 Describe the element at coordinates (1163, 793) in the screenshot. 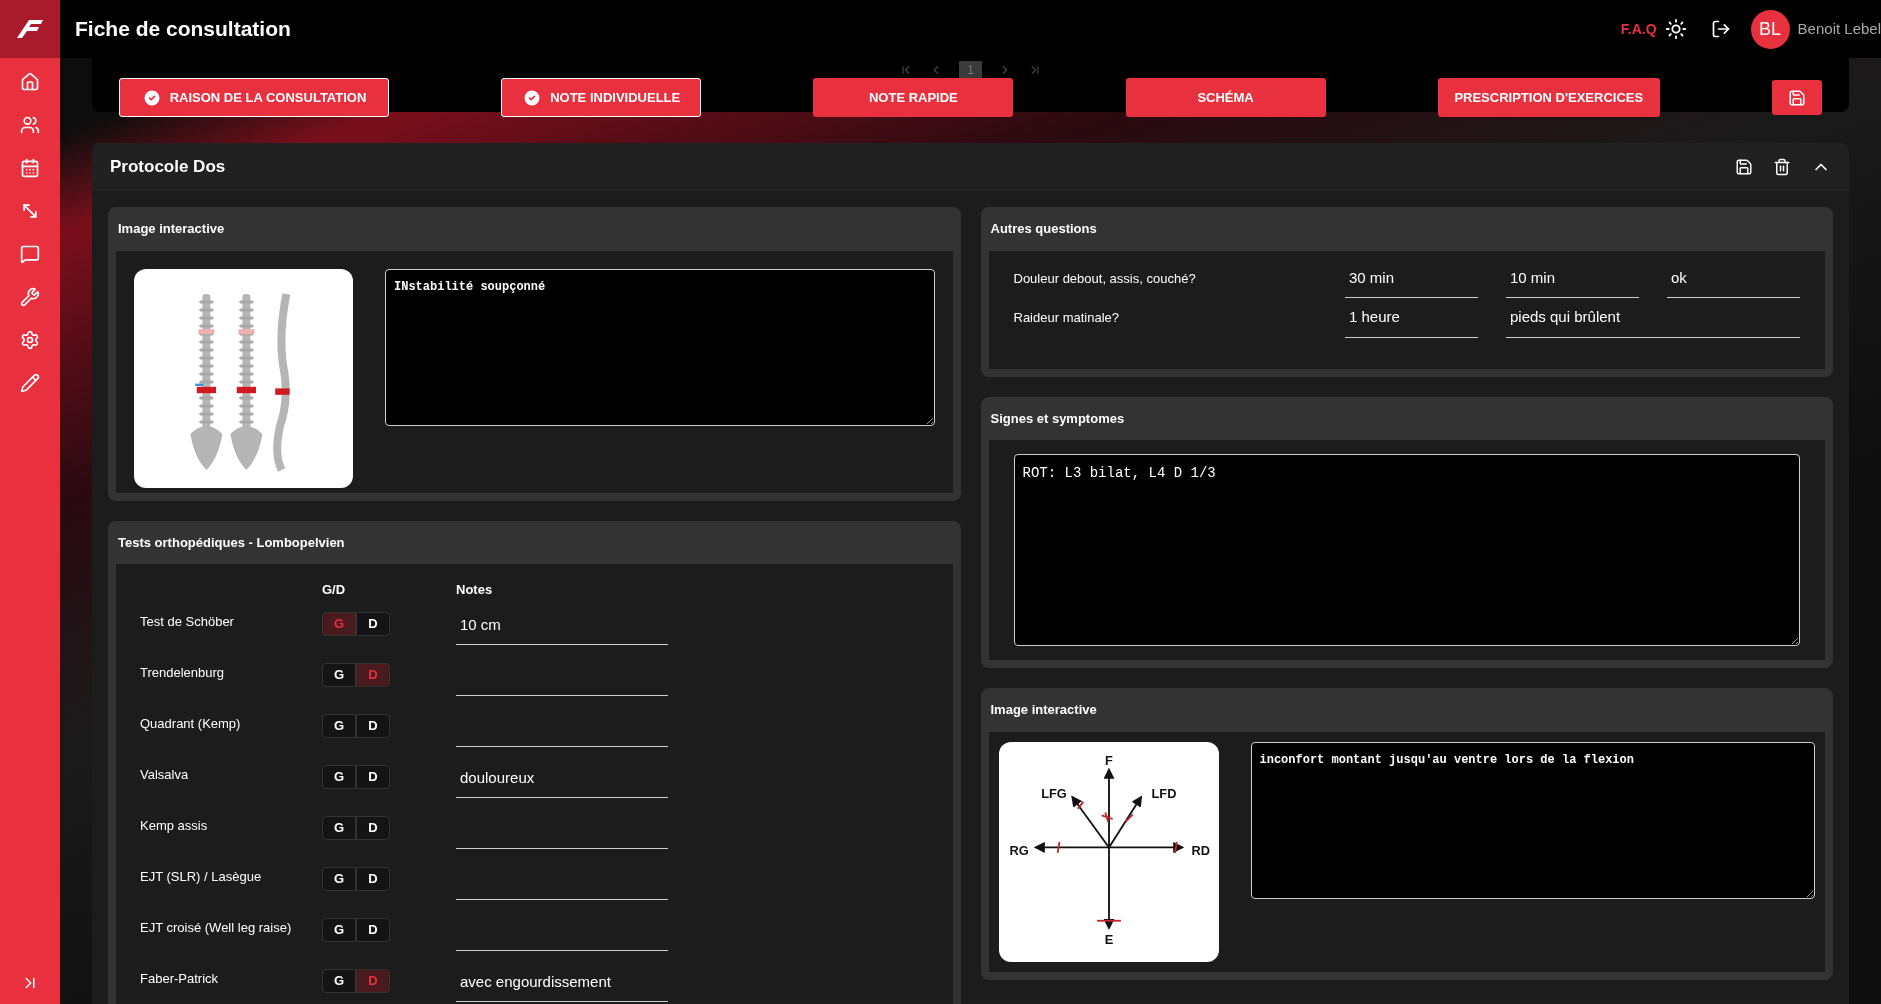

I see `direction-label: LFD` at that location.